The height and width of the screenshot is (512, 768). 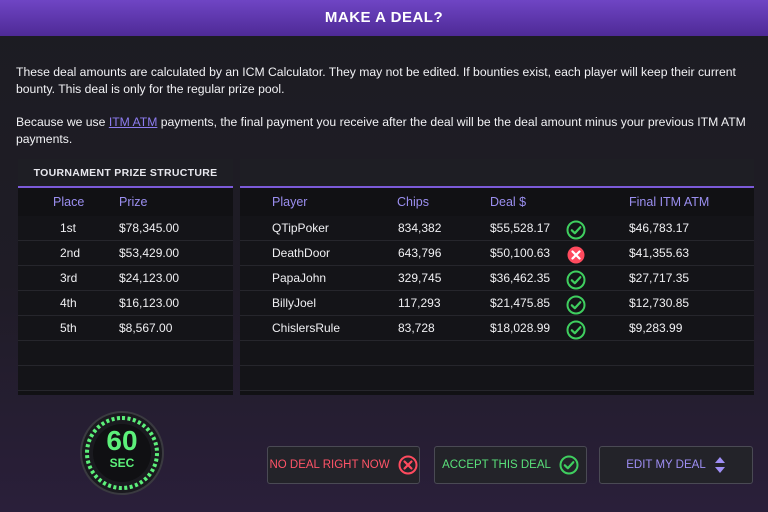 I want to click on player-chips: 834,382, so click(x=420, y=228).